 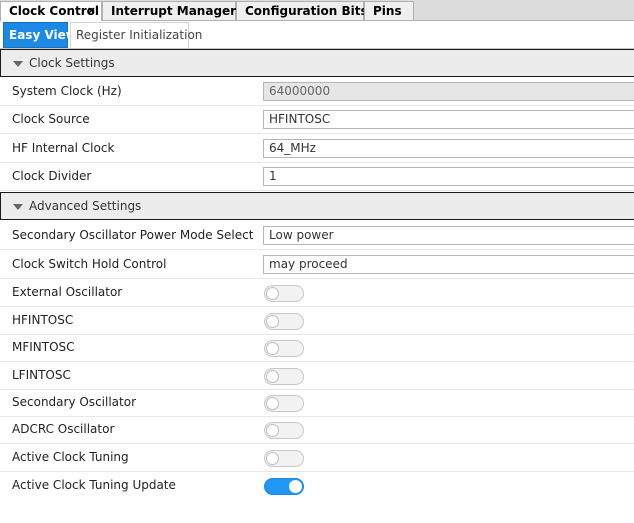 I want to click on clock-divider-label: Clock Divider, so click(x=52, y=176).